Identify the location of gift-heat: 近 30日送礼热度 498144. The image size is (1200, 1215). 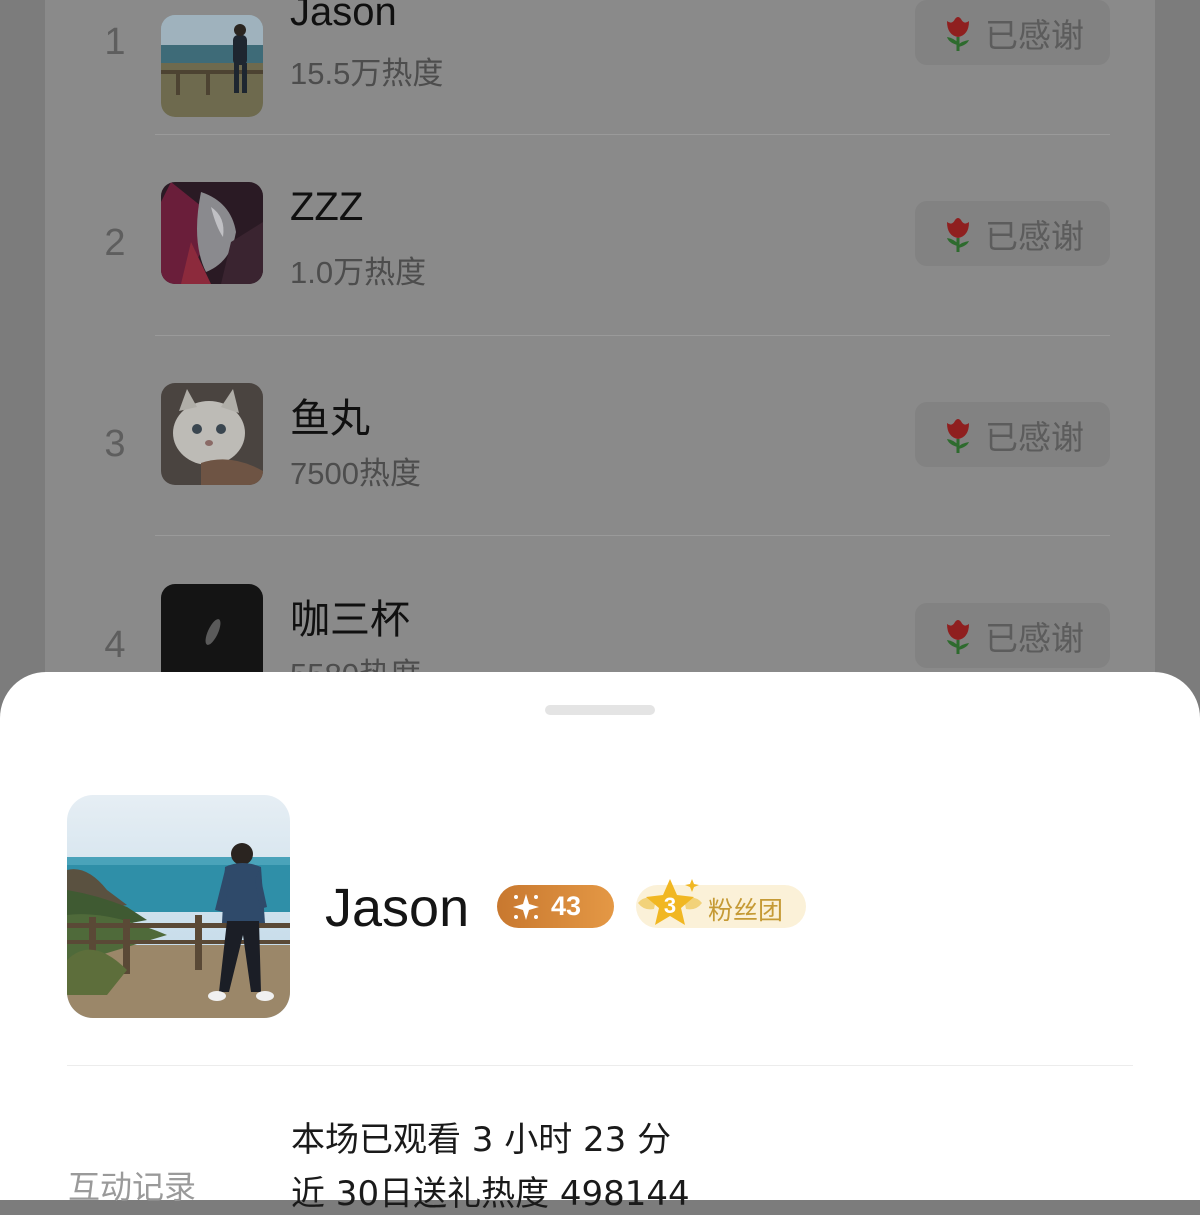
(490, 1194).